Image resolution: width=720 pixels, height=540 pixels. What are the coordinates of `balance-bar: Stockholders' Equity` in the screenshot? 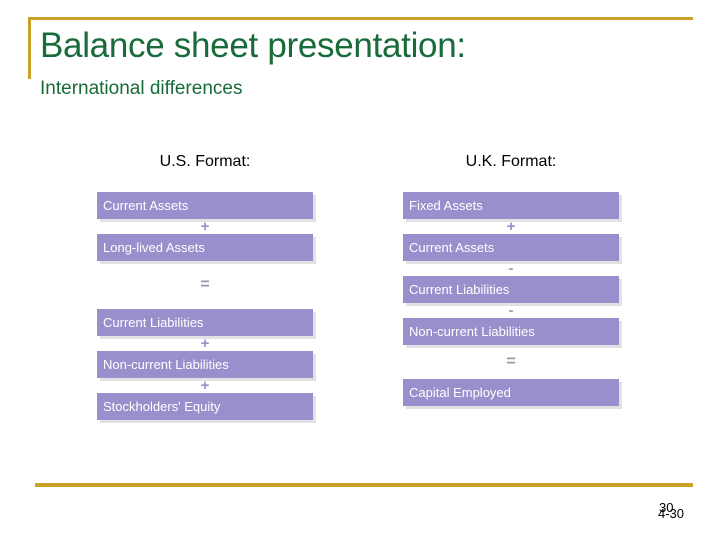 It's located at (205, 406).